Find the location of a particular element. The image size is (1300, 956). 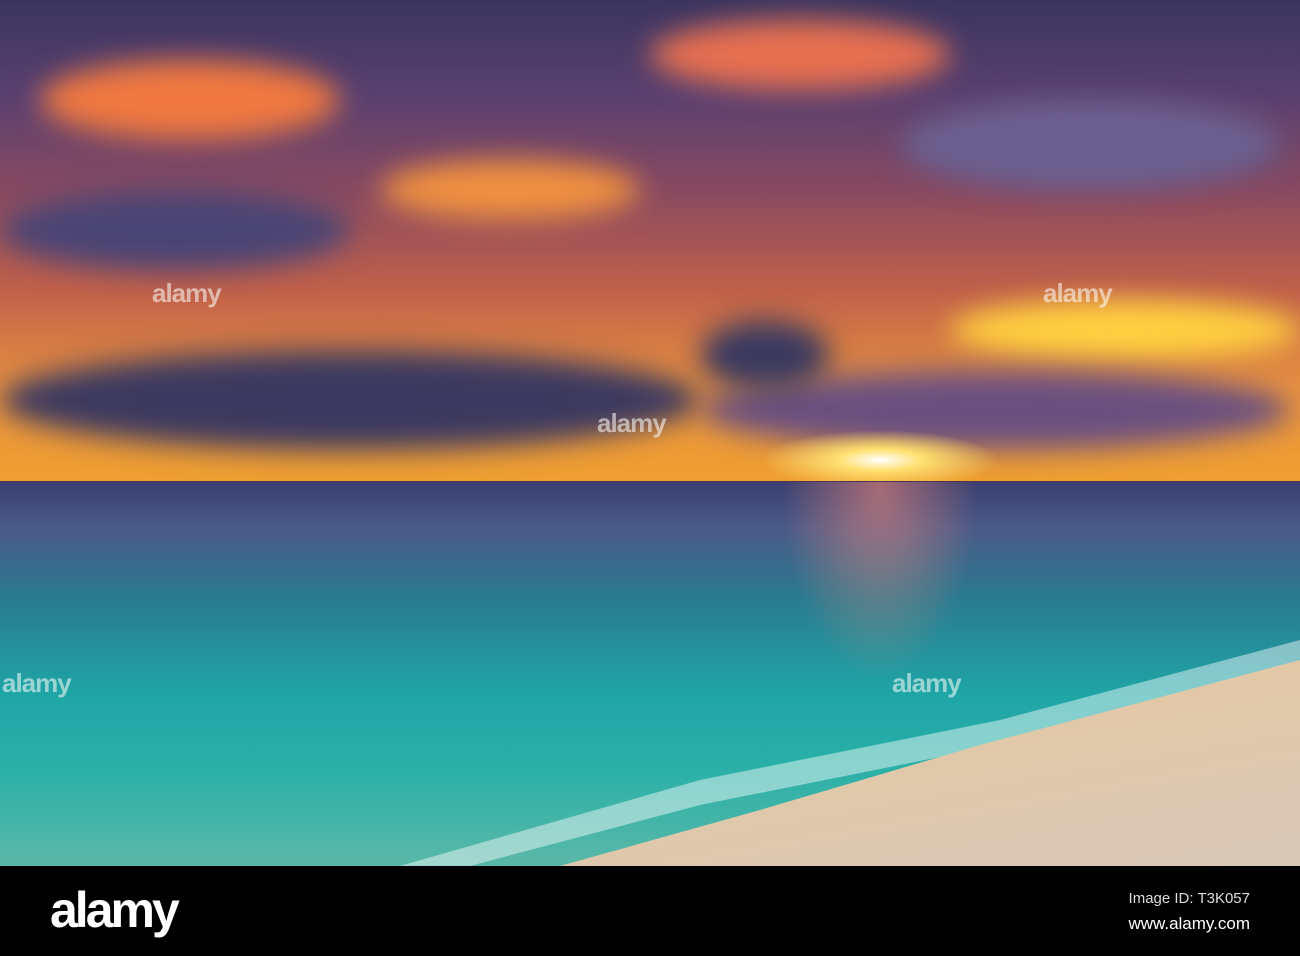

site-url: www.alamy.com is located at coordinates (1189, 923).